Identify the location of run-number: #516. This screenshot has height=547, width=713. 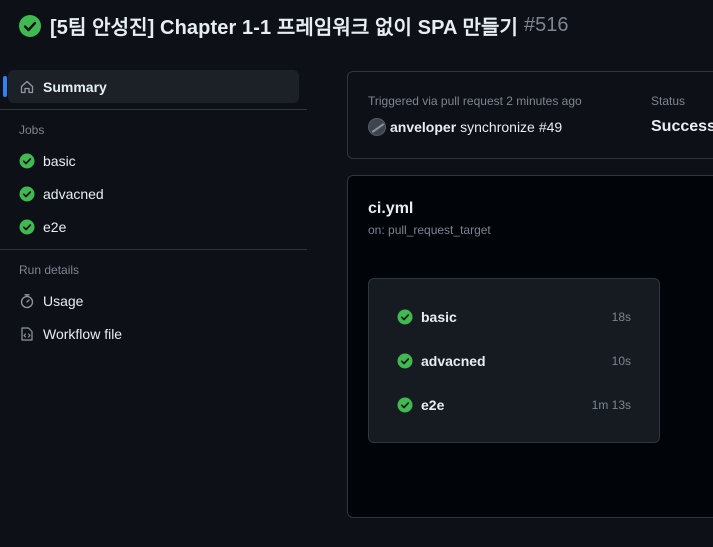
(546, 25).